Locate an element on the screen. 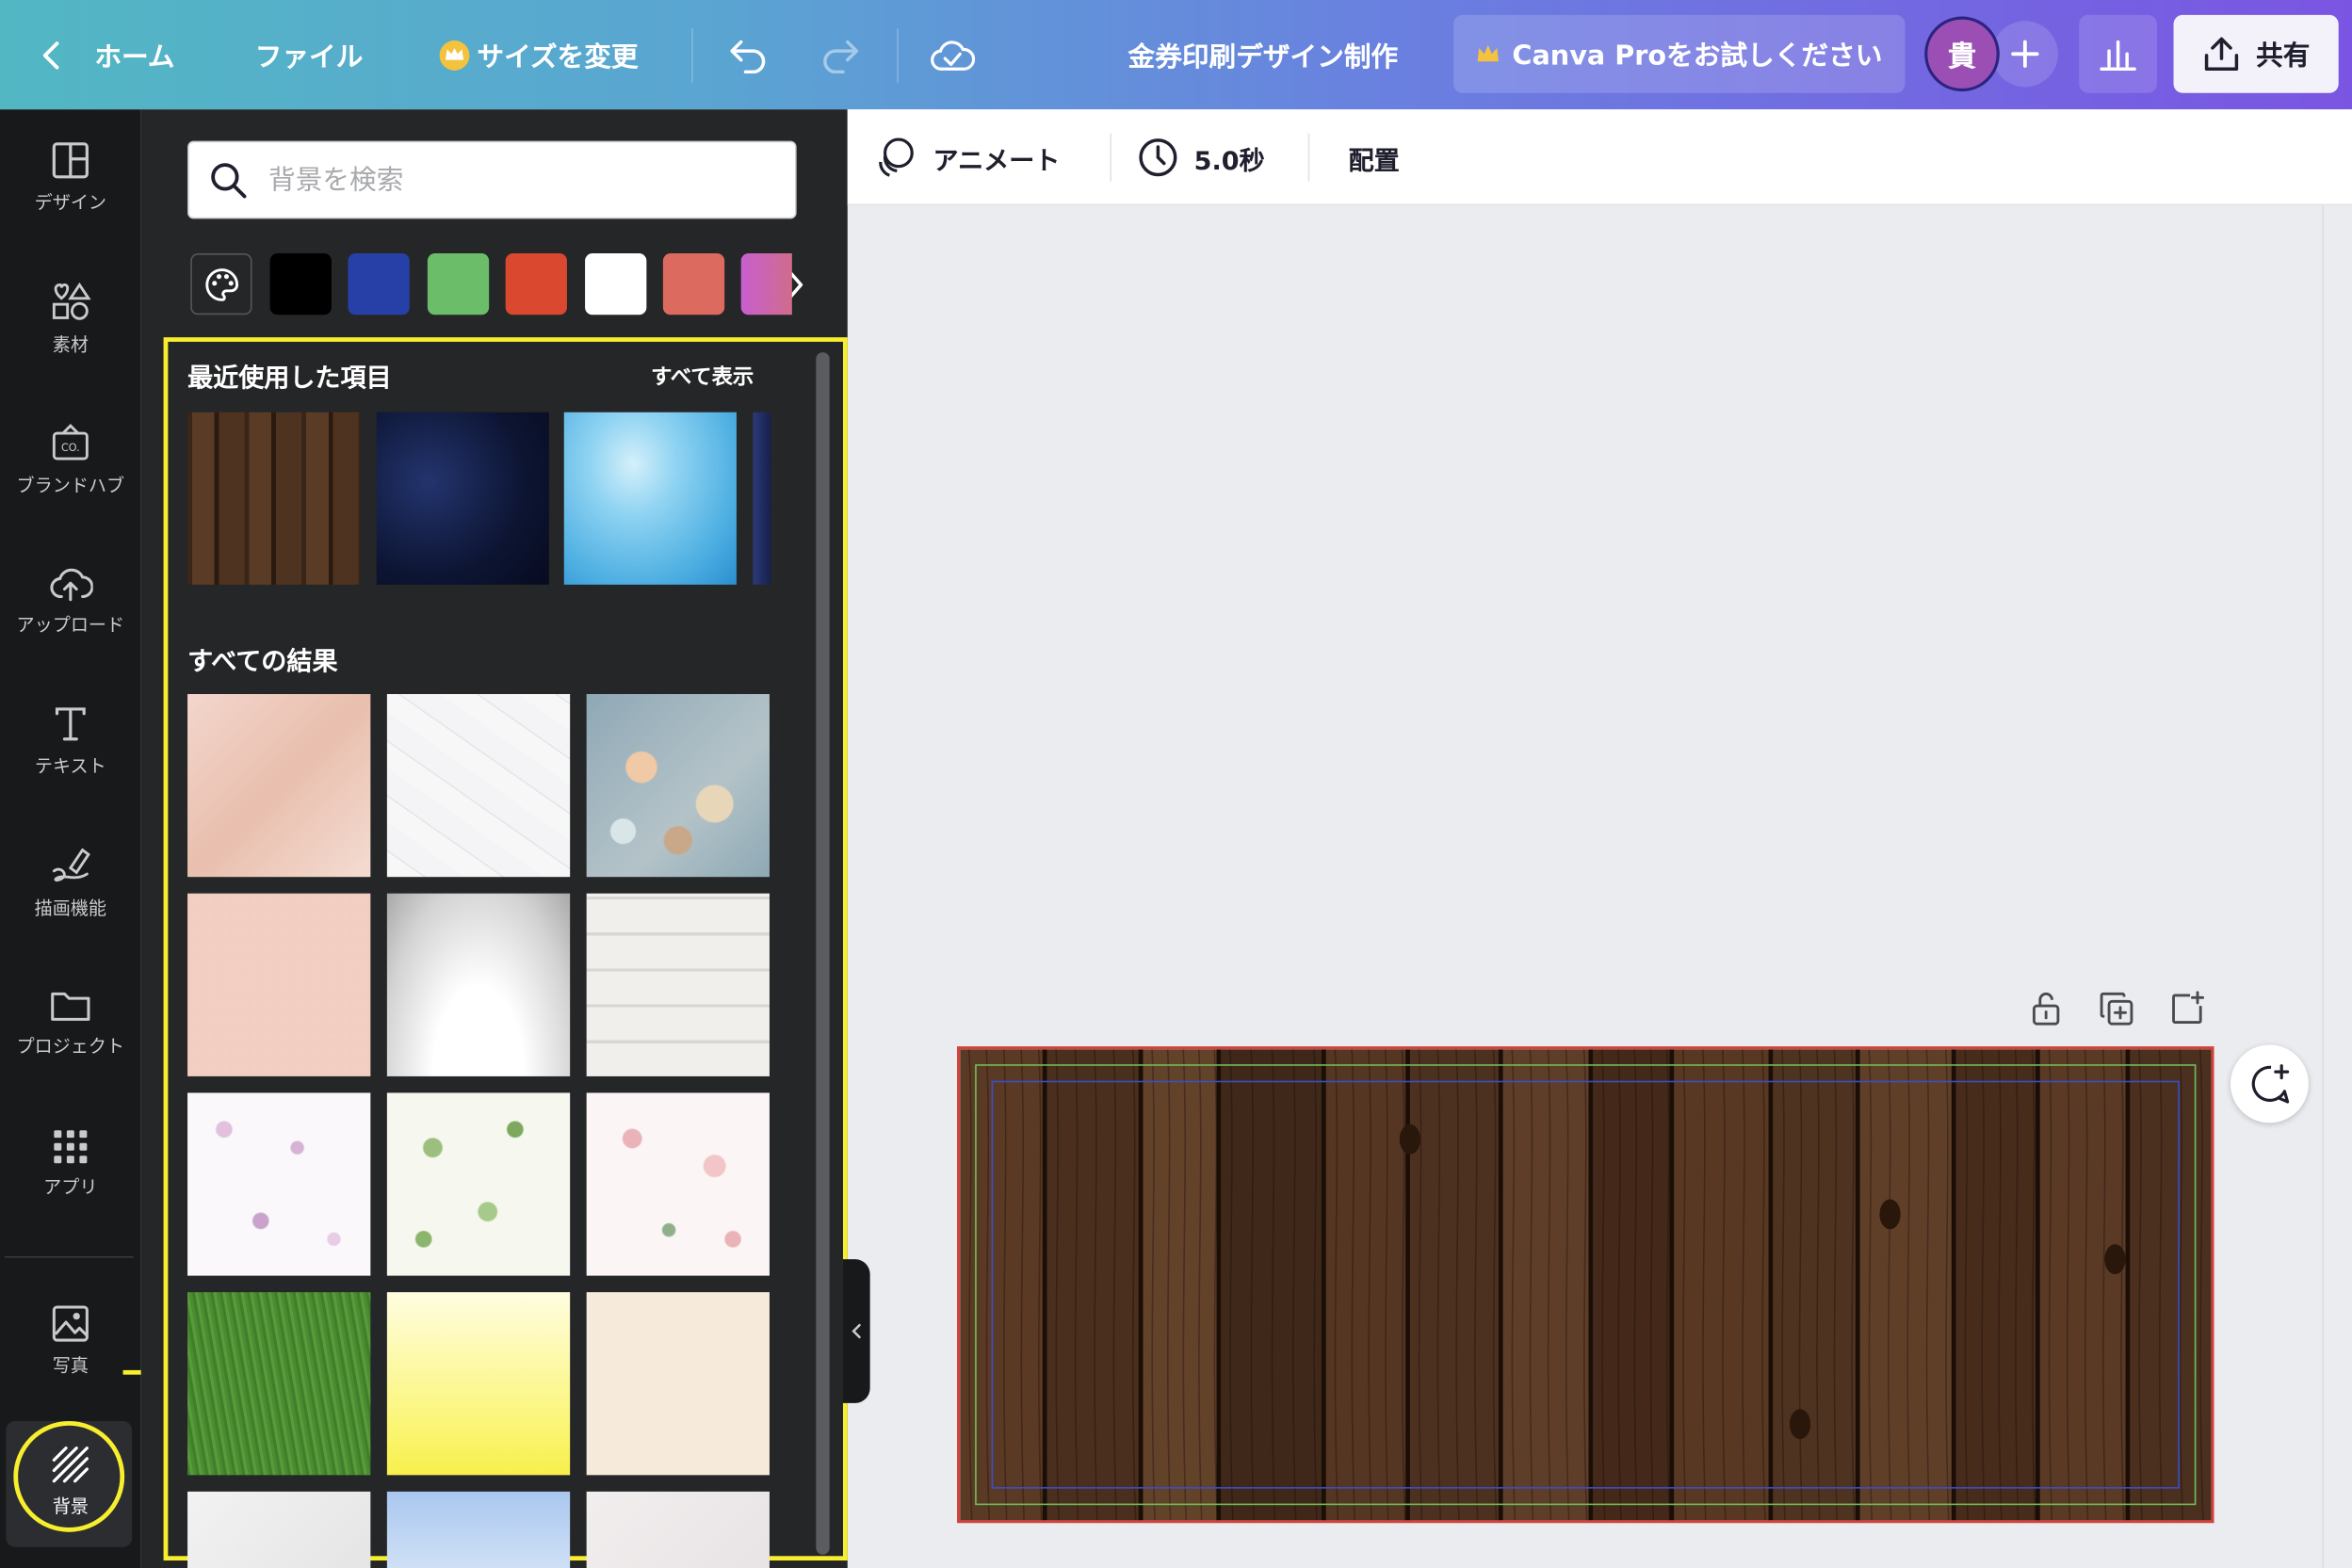 This screenshot has width=2352, height=1568. share-upload-icon is located at coordinates (2221, 54).